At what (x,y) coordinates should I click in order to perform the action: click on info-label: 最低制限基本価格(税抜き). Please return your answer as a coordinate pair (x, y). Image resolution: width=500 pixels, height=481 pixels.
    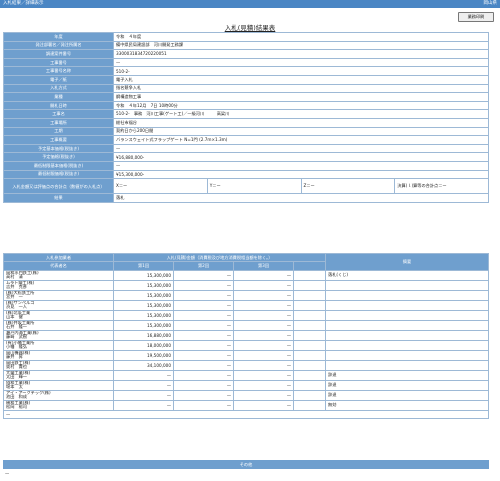
    Looking at the image, I should click on (58, 165).